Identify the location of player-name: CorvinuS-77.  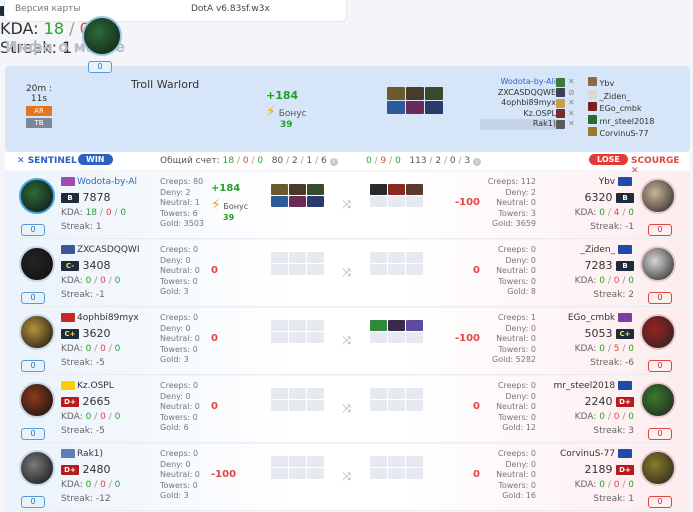
(597, 454).